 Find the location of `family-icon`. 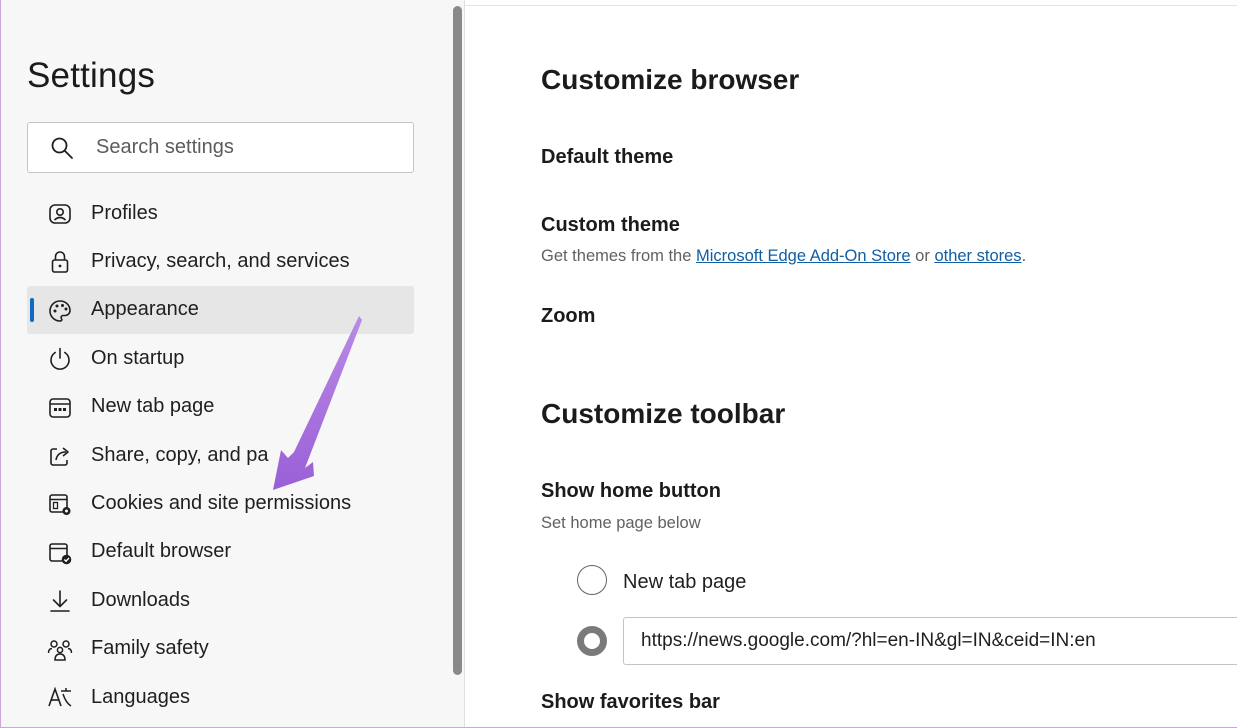

family-icon is located at coordinates (60, 650).